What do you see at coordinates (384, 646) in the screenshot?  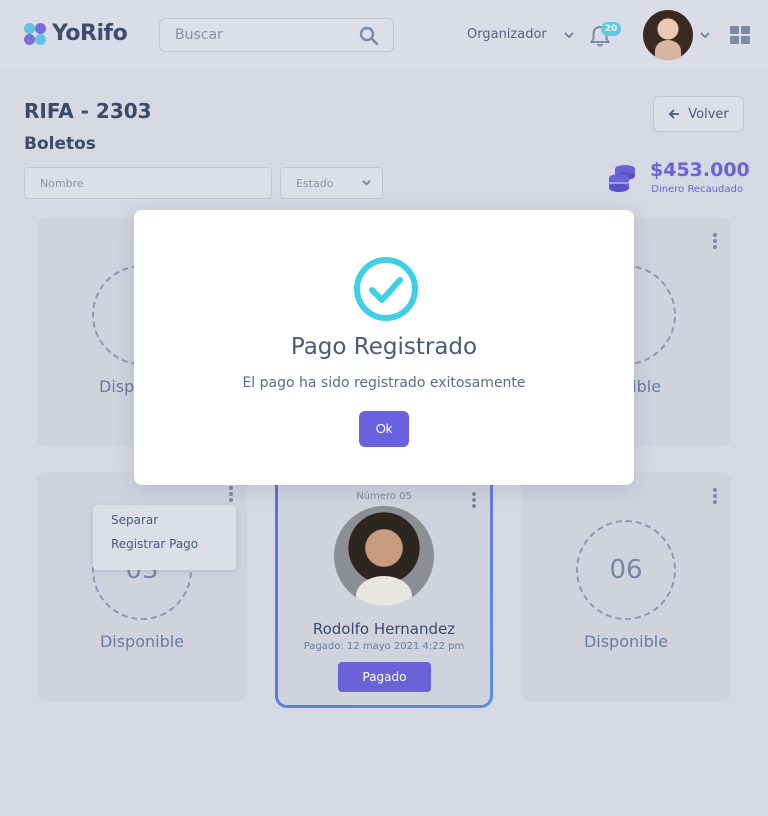 I see `payment-date: Pagado: 12 mayo 2021 4:22 pm` at bounding box center [384, 646].